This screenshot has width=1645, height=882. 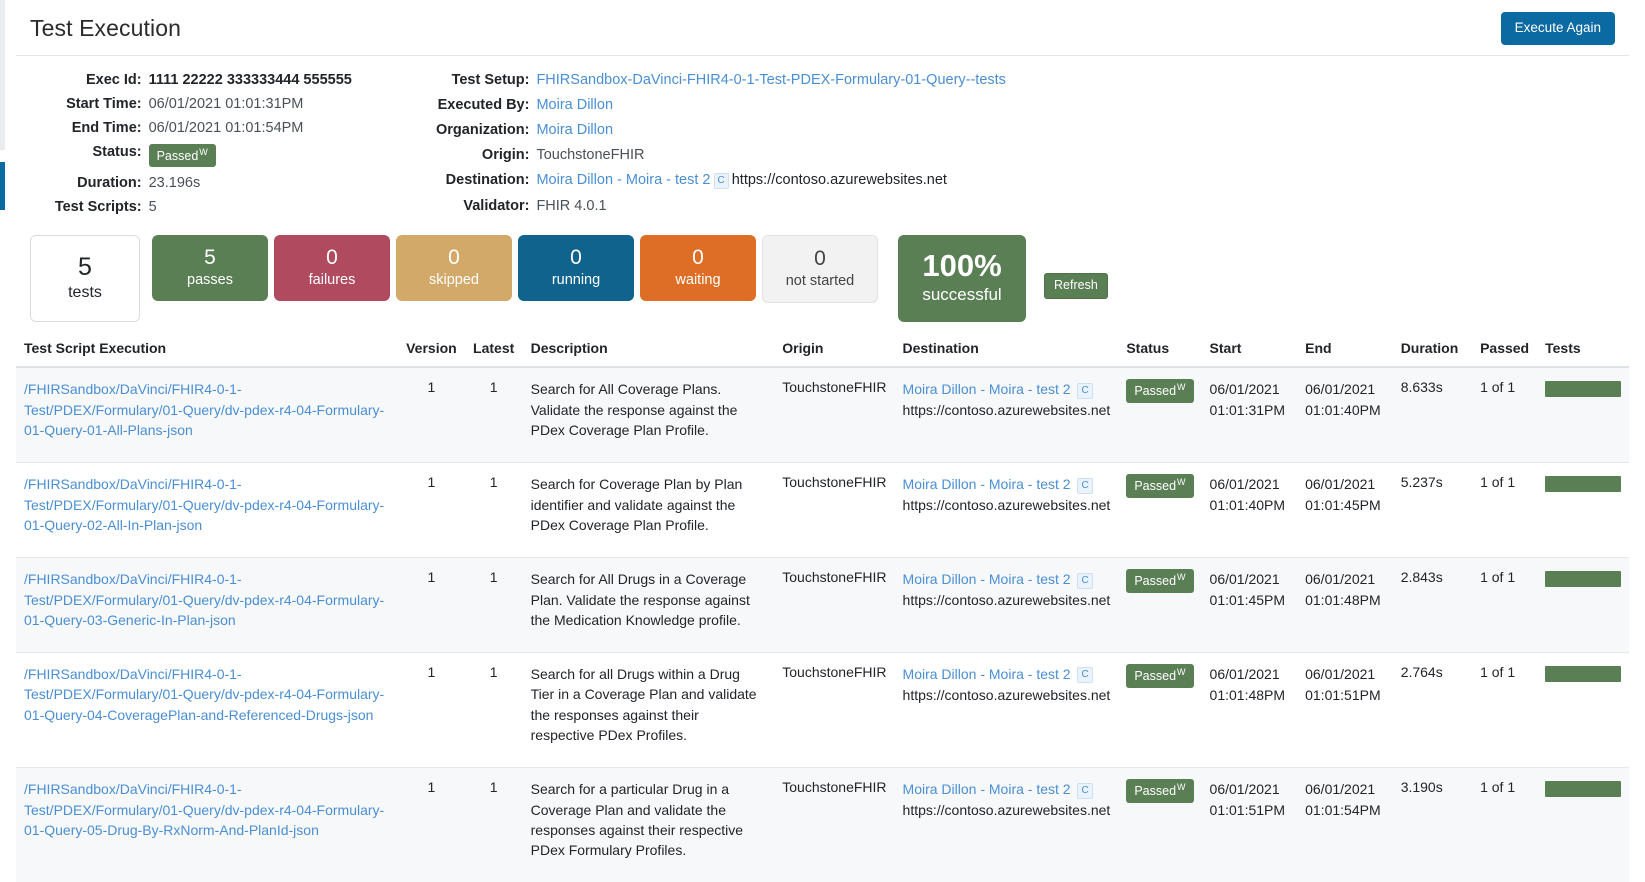 What do you see at coordinates (332, 280) in the screenshot?
I see `stat-failures-label: failures` at bounding box center [332, 280].